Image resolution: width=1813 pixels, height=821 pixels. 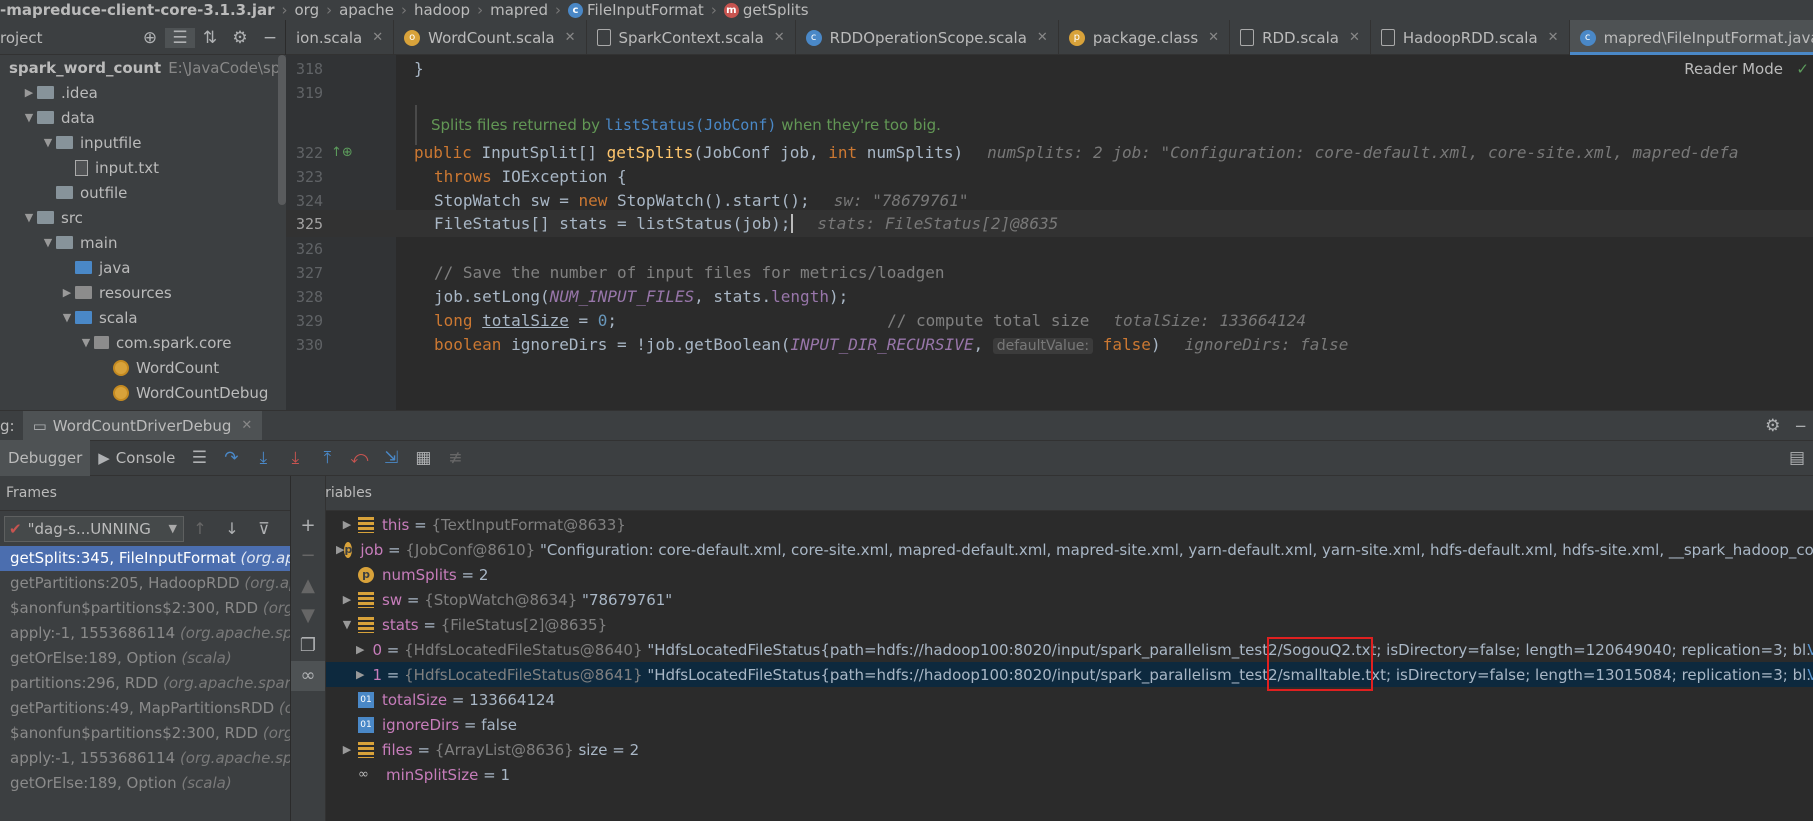 What do you see at coordinates (306, 10) in the screenshot?
I see `breadcrumb-org: org` at bounding box center [306, 10].